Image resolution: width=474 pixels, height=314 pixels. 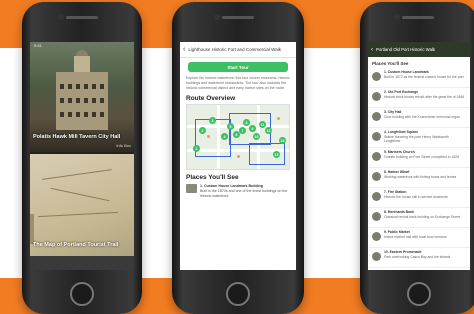 I want to click on map-pin: 4, so click(x=224, y=136).